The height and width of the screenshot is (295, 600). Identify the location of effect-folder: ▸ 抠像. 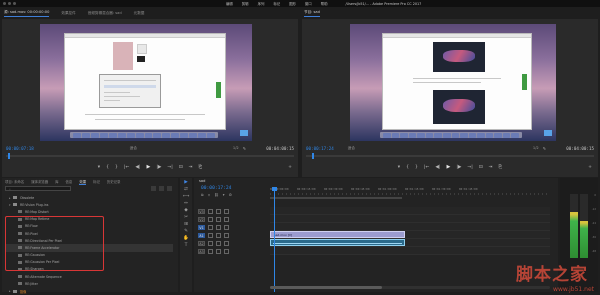
(89, 290).